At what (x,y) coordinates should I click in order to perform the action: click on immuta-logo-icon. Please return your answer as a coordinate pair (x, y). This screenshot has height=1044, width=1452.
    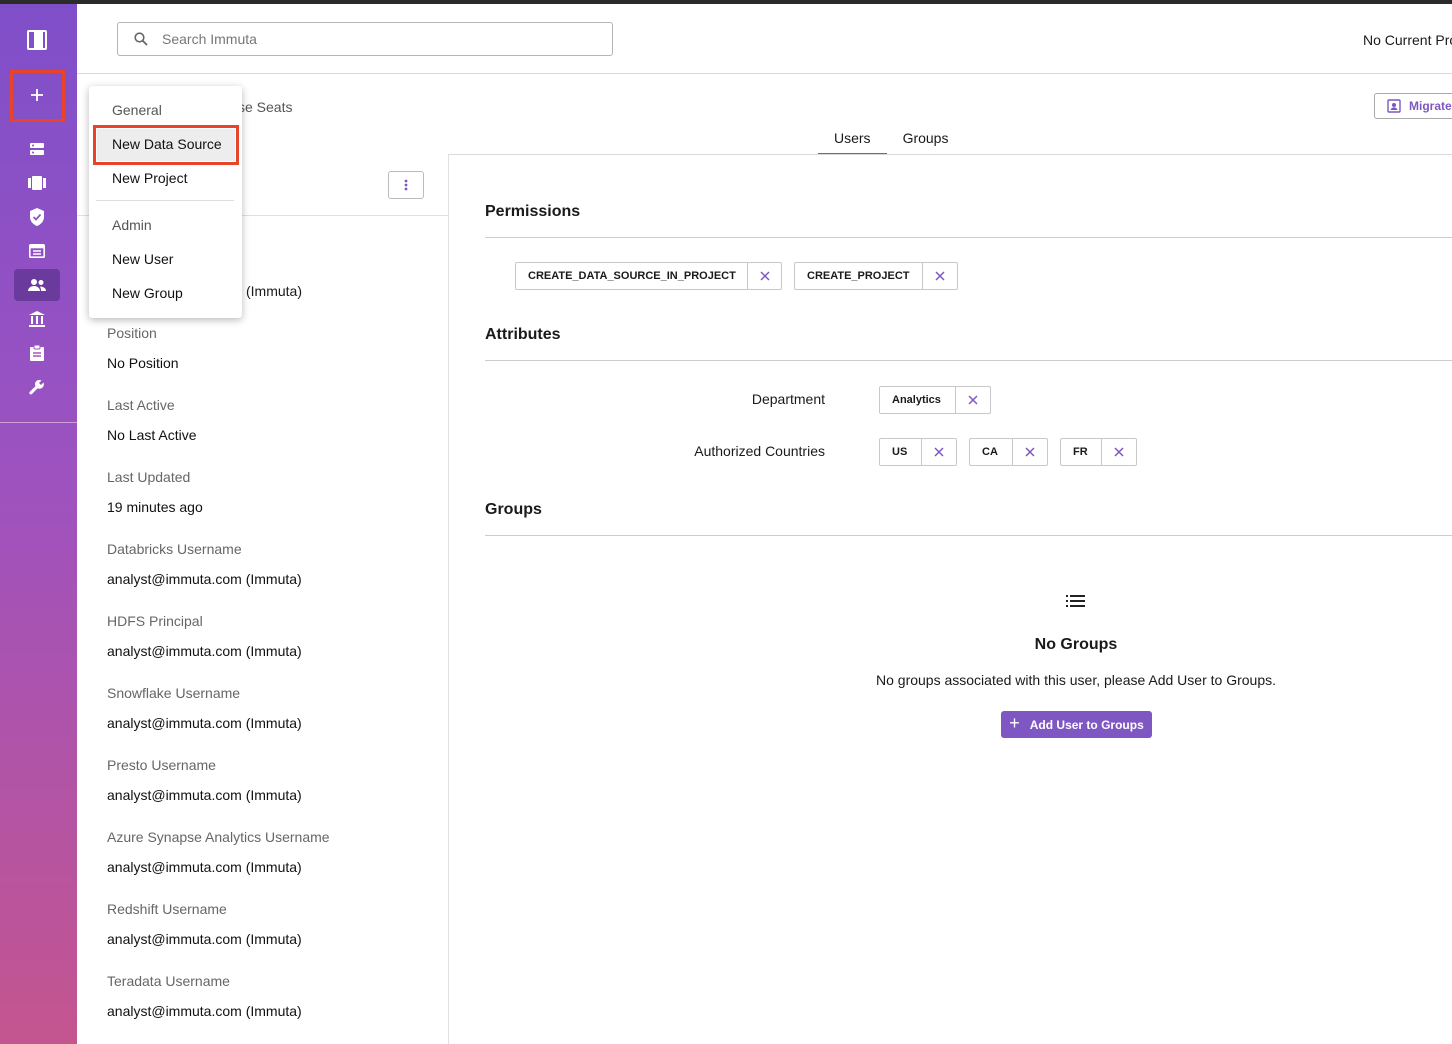
    Looking at the image, I should click on (37, 40).